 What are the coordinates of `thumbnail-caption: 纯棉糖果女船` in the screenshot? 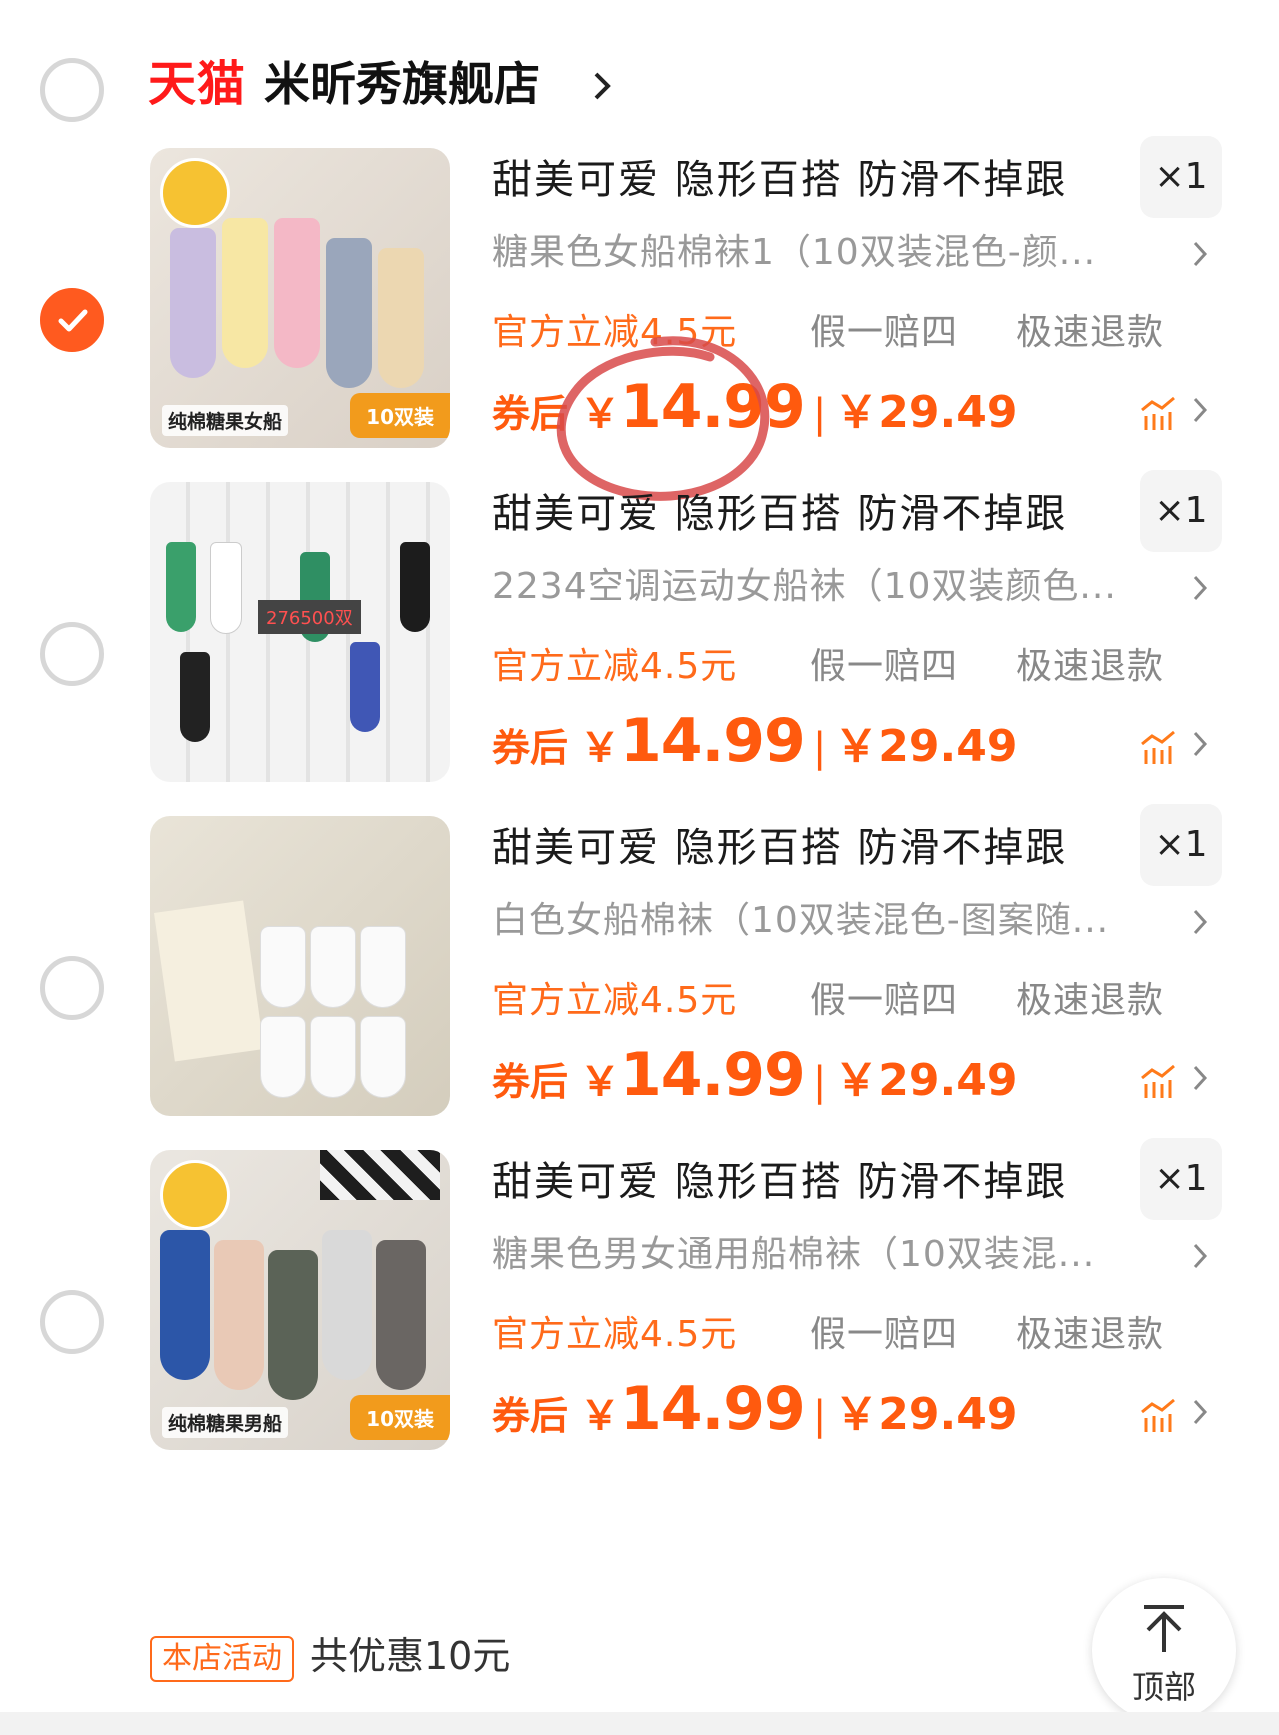 It's located at (225, 420).